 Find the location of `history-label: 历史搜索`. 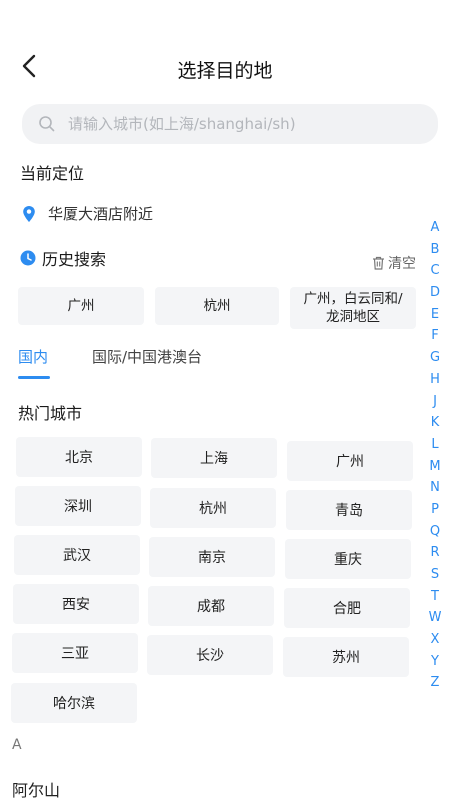

history-label: 历史搜索 is located at coordinates (74, 259).